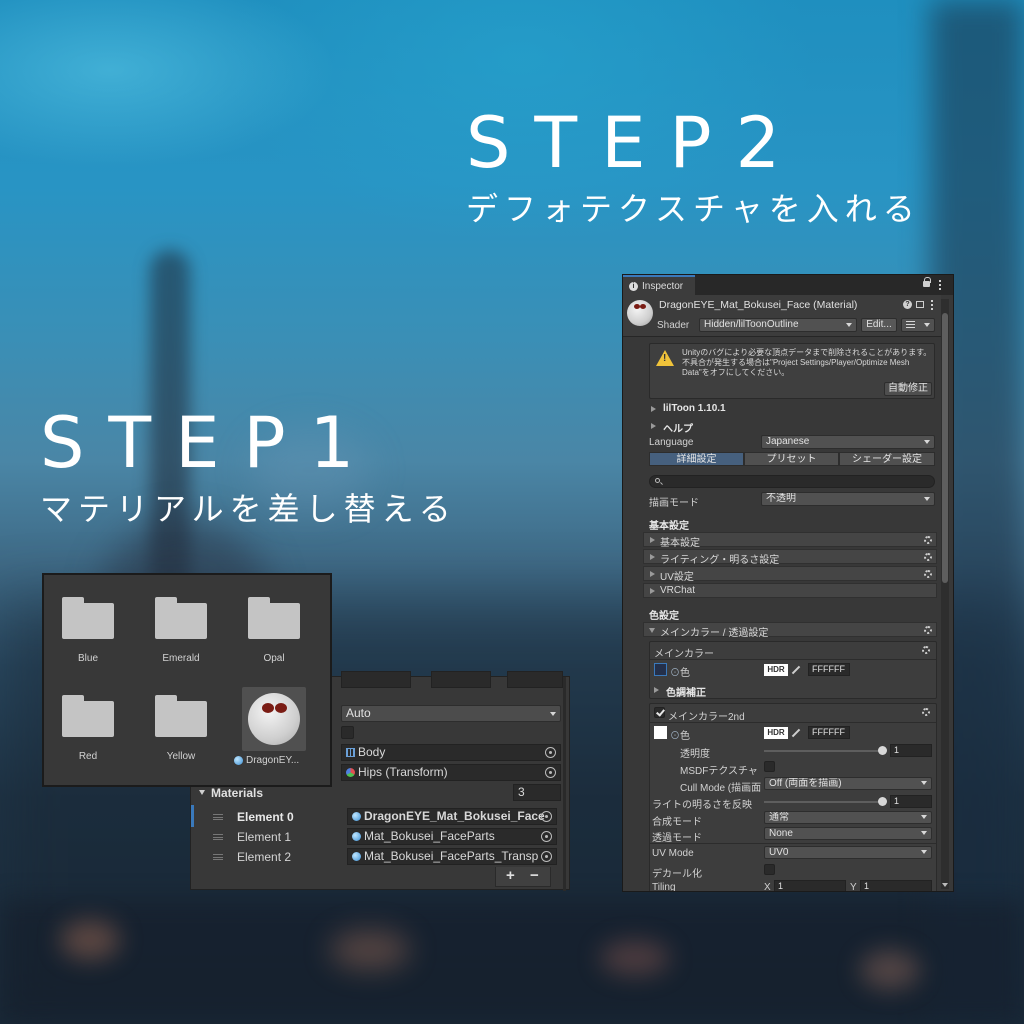 The width and height of the screenshot is (1024, 1024). Describe the element at coordinates (790, 574) in the screenshot. I see `section-uv-settings: UV設定` at that location.